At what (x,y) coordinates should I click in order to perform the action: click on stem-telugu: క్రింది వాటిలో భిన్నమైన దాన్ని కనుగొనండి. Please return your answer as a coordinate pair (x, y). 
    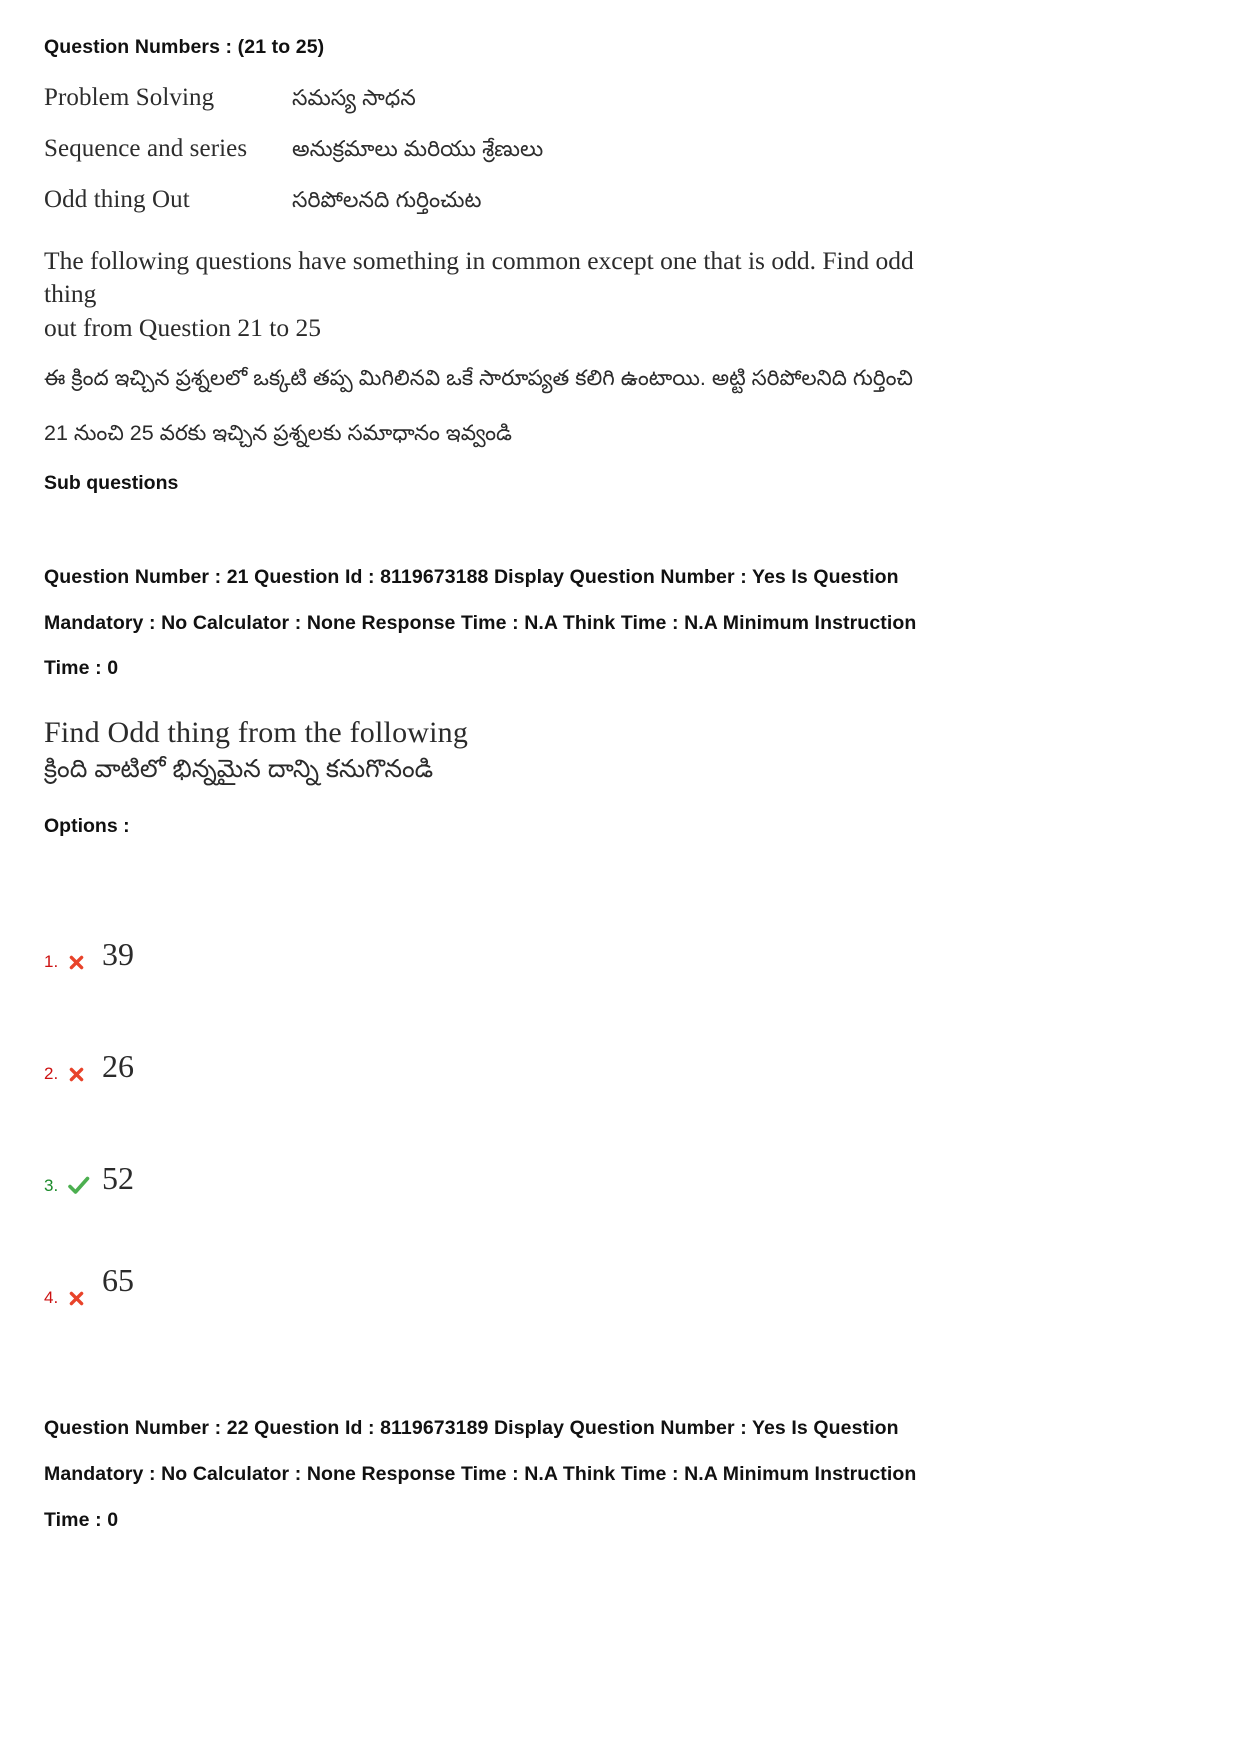
    Looking at the image, I should click on (239, 768).